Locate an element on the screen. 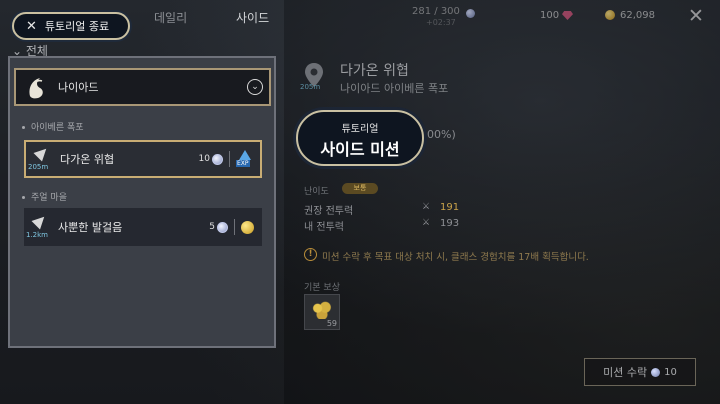 The image size is (720, 404). mission-title: 다가온 위협 is located at coordinates (87, 159).